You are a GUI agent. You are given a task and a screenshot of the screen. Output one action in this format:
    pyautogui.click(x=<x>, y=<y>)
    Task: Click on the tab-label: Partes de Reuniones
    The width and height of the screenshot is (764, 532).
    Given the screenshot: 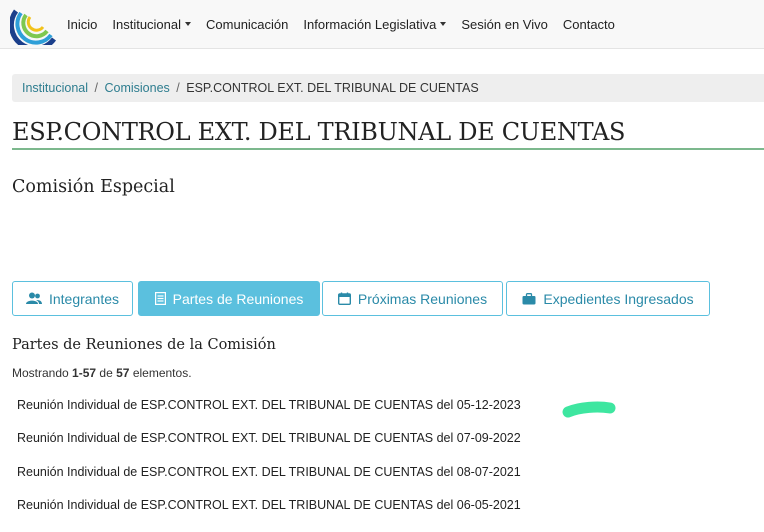 What is the action you would take?
    pyautogui.click(x=238, y=298)
    